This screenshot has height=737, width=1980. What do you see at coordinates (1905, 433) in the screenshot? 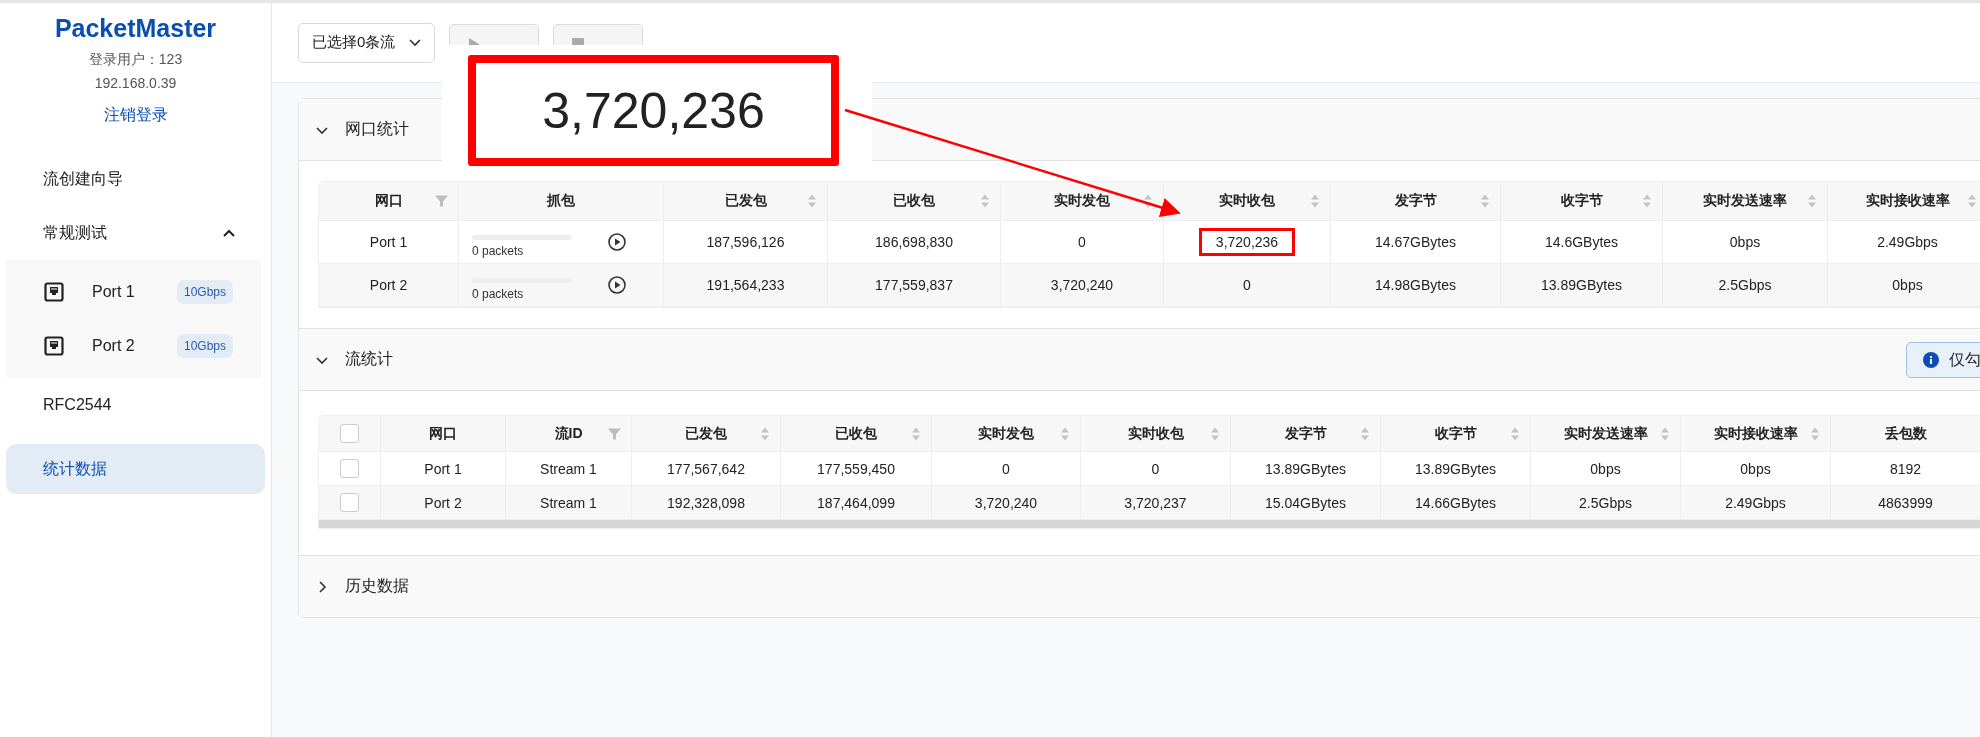
I see `column-header: 丢包数` at bounding box center [1905, 433].